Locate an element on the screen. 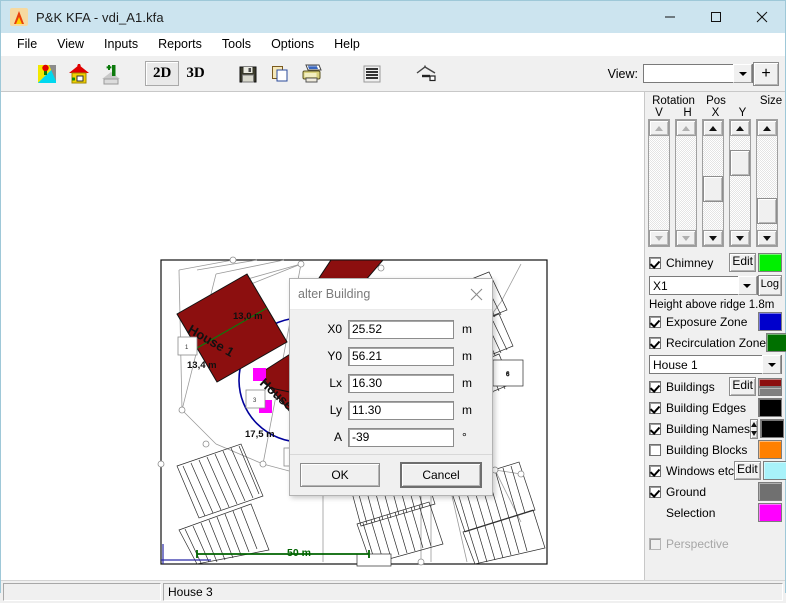  status-bar: House 3 is located at coordinates (393, 591).